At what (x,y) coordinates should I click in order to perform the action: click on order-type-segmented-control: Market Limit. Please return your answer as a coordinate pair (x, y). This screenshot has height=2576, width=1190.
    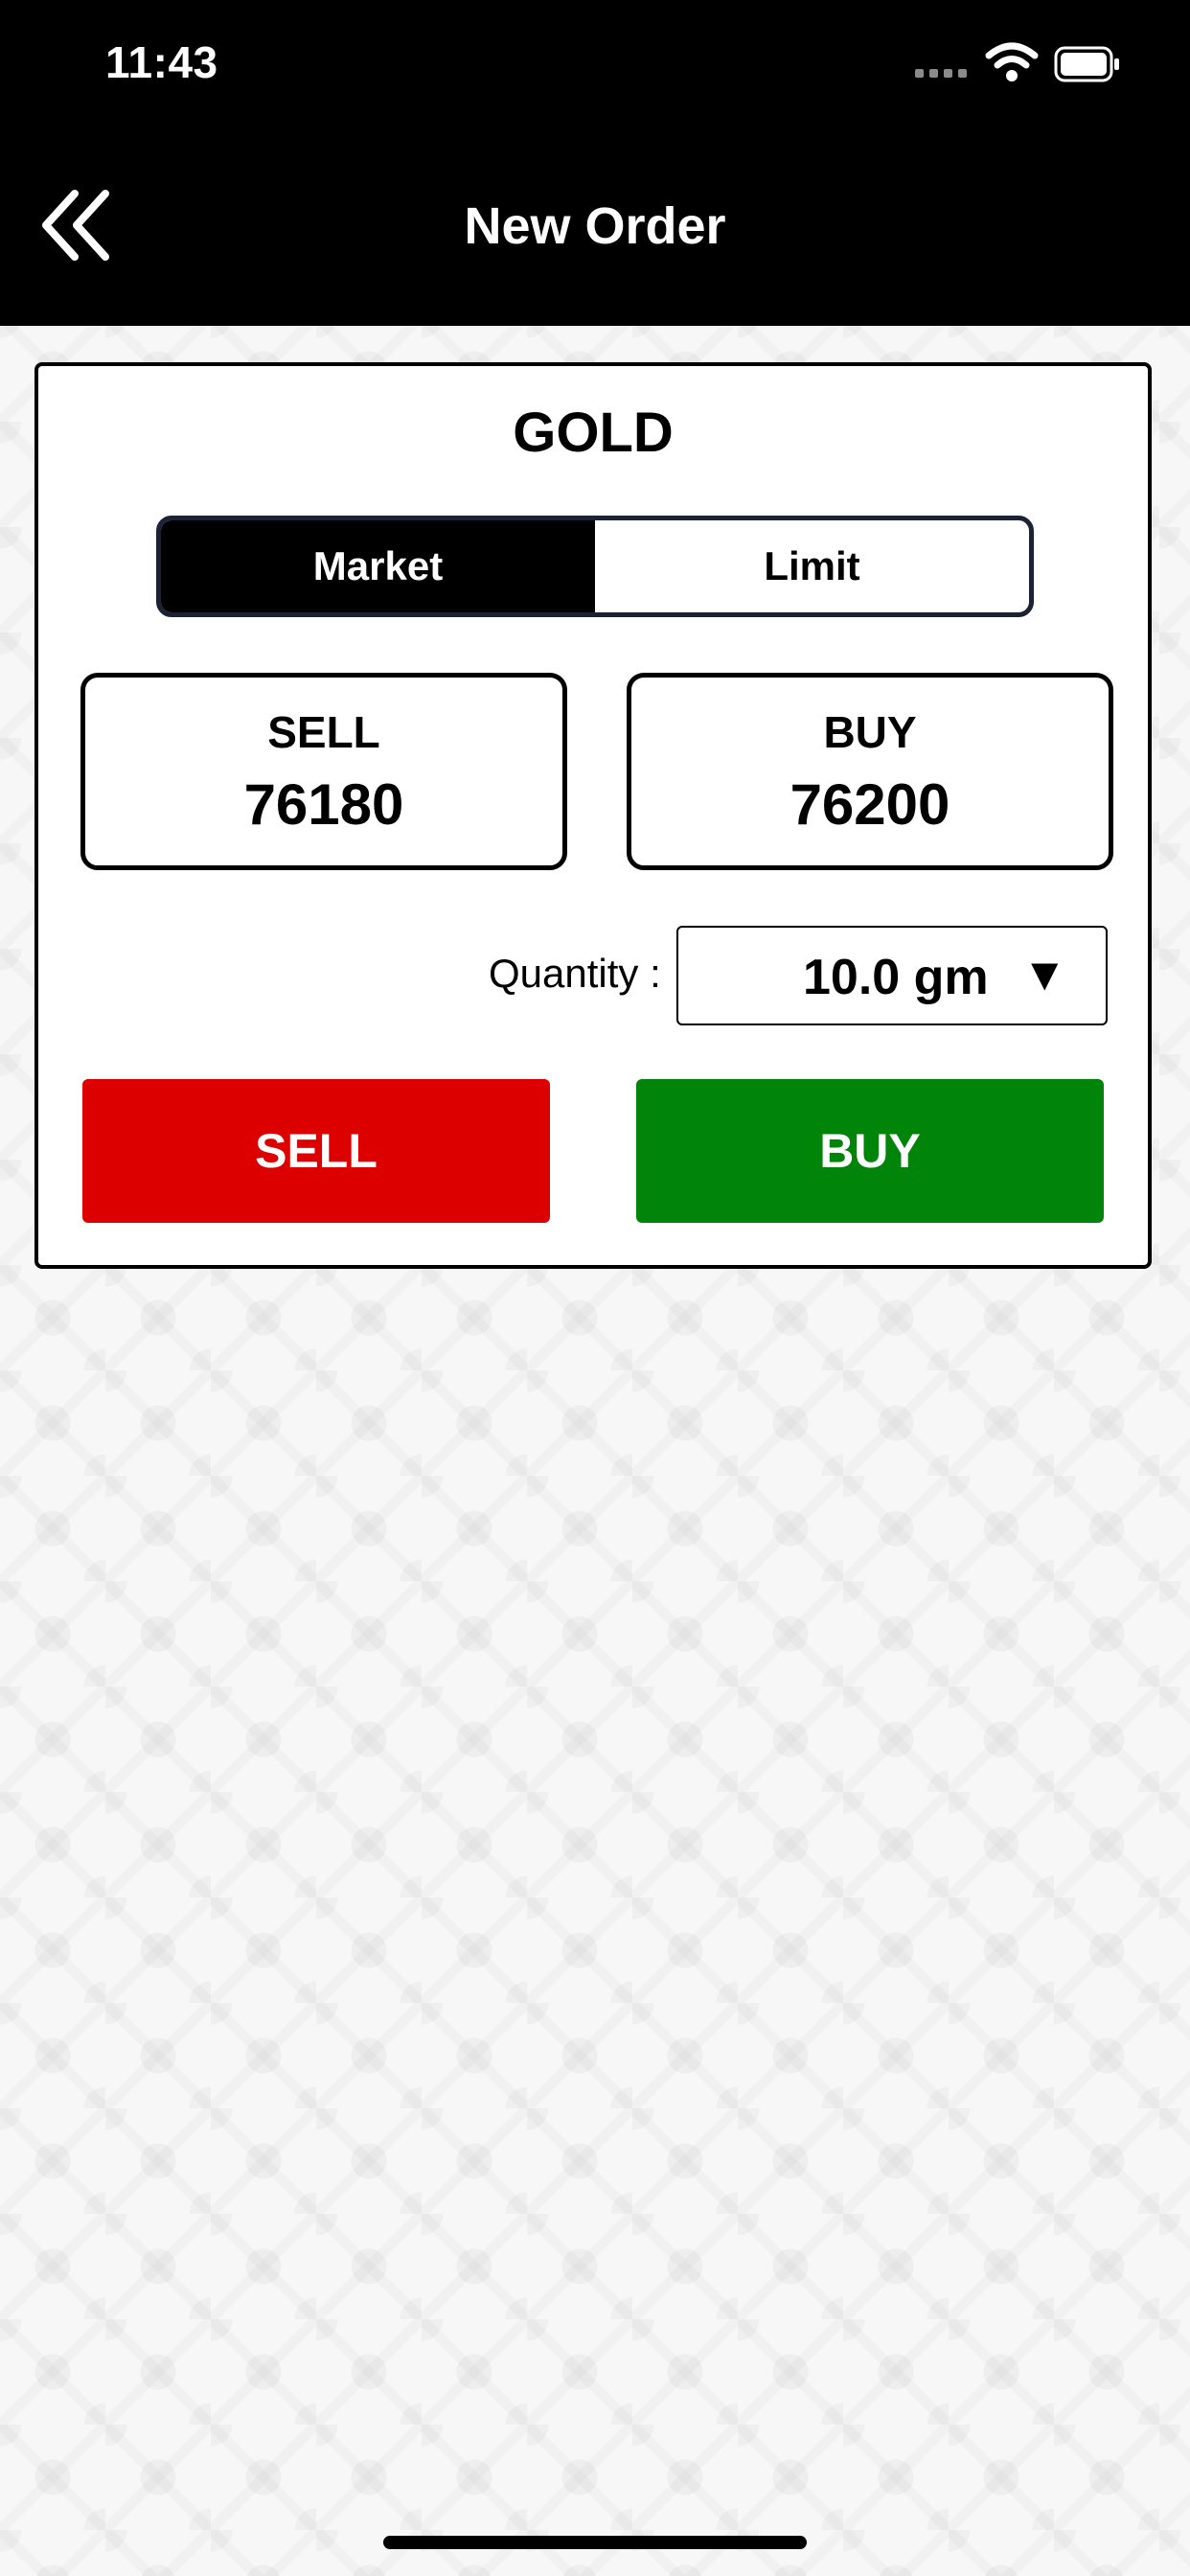
    Looking at the image, I should click on (595, 566).